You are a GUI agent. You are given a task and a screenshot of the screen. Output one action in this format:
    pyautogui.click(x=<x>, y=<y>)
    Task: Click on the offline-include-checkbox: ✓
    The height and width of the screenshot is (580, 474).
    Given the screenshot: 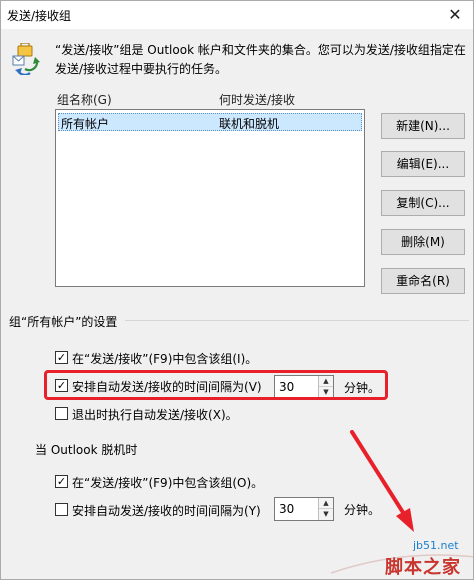 What is the action you would take?
    pyautogui.click(x=61, y=481)
    